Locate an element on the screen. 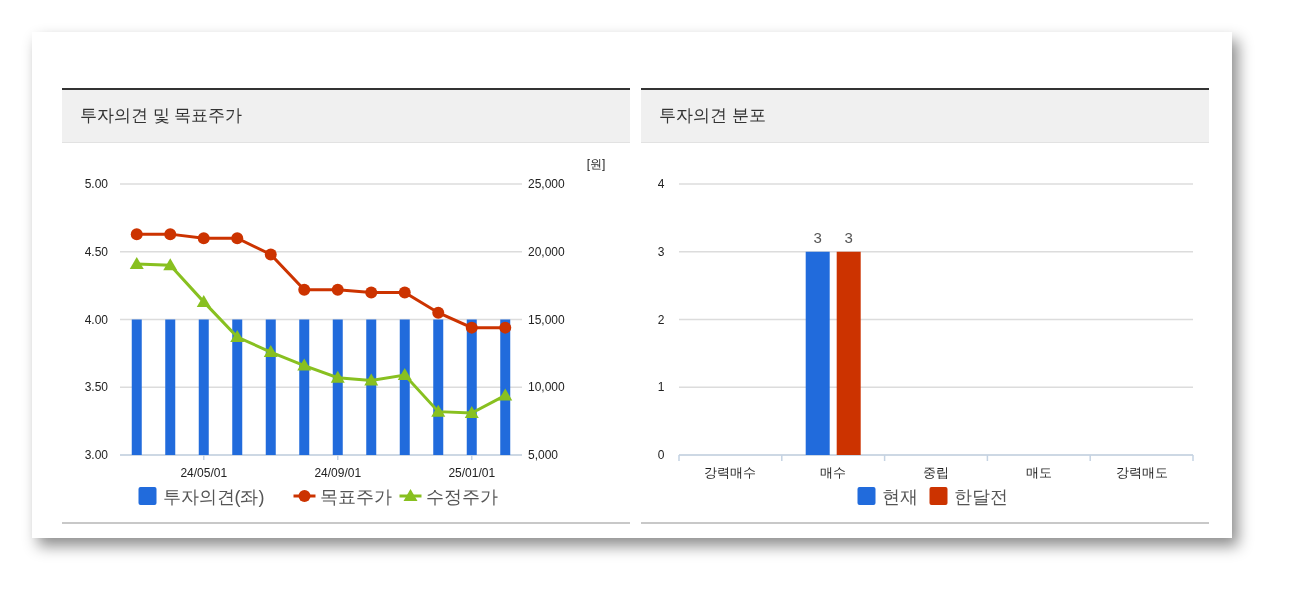 The height and width of the screenshot is (604, 1297). legend-line-triangle-icon is located at coordinates (410, 495).